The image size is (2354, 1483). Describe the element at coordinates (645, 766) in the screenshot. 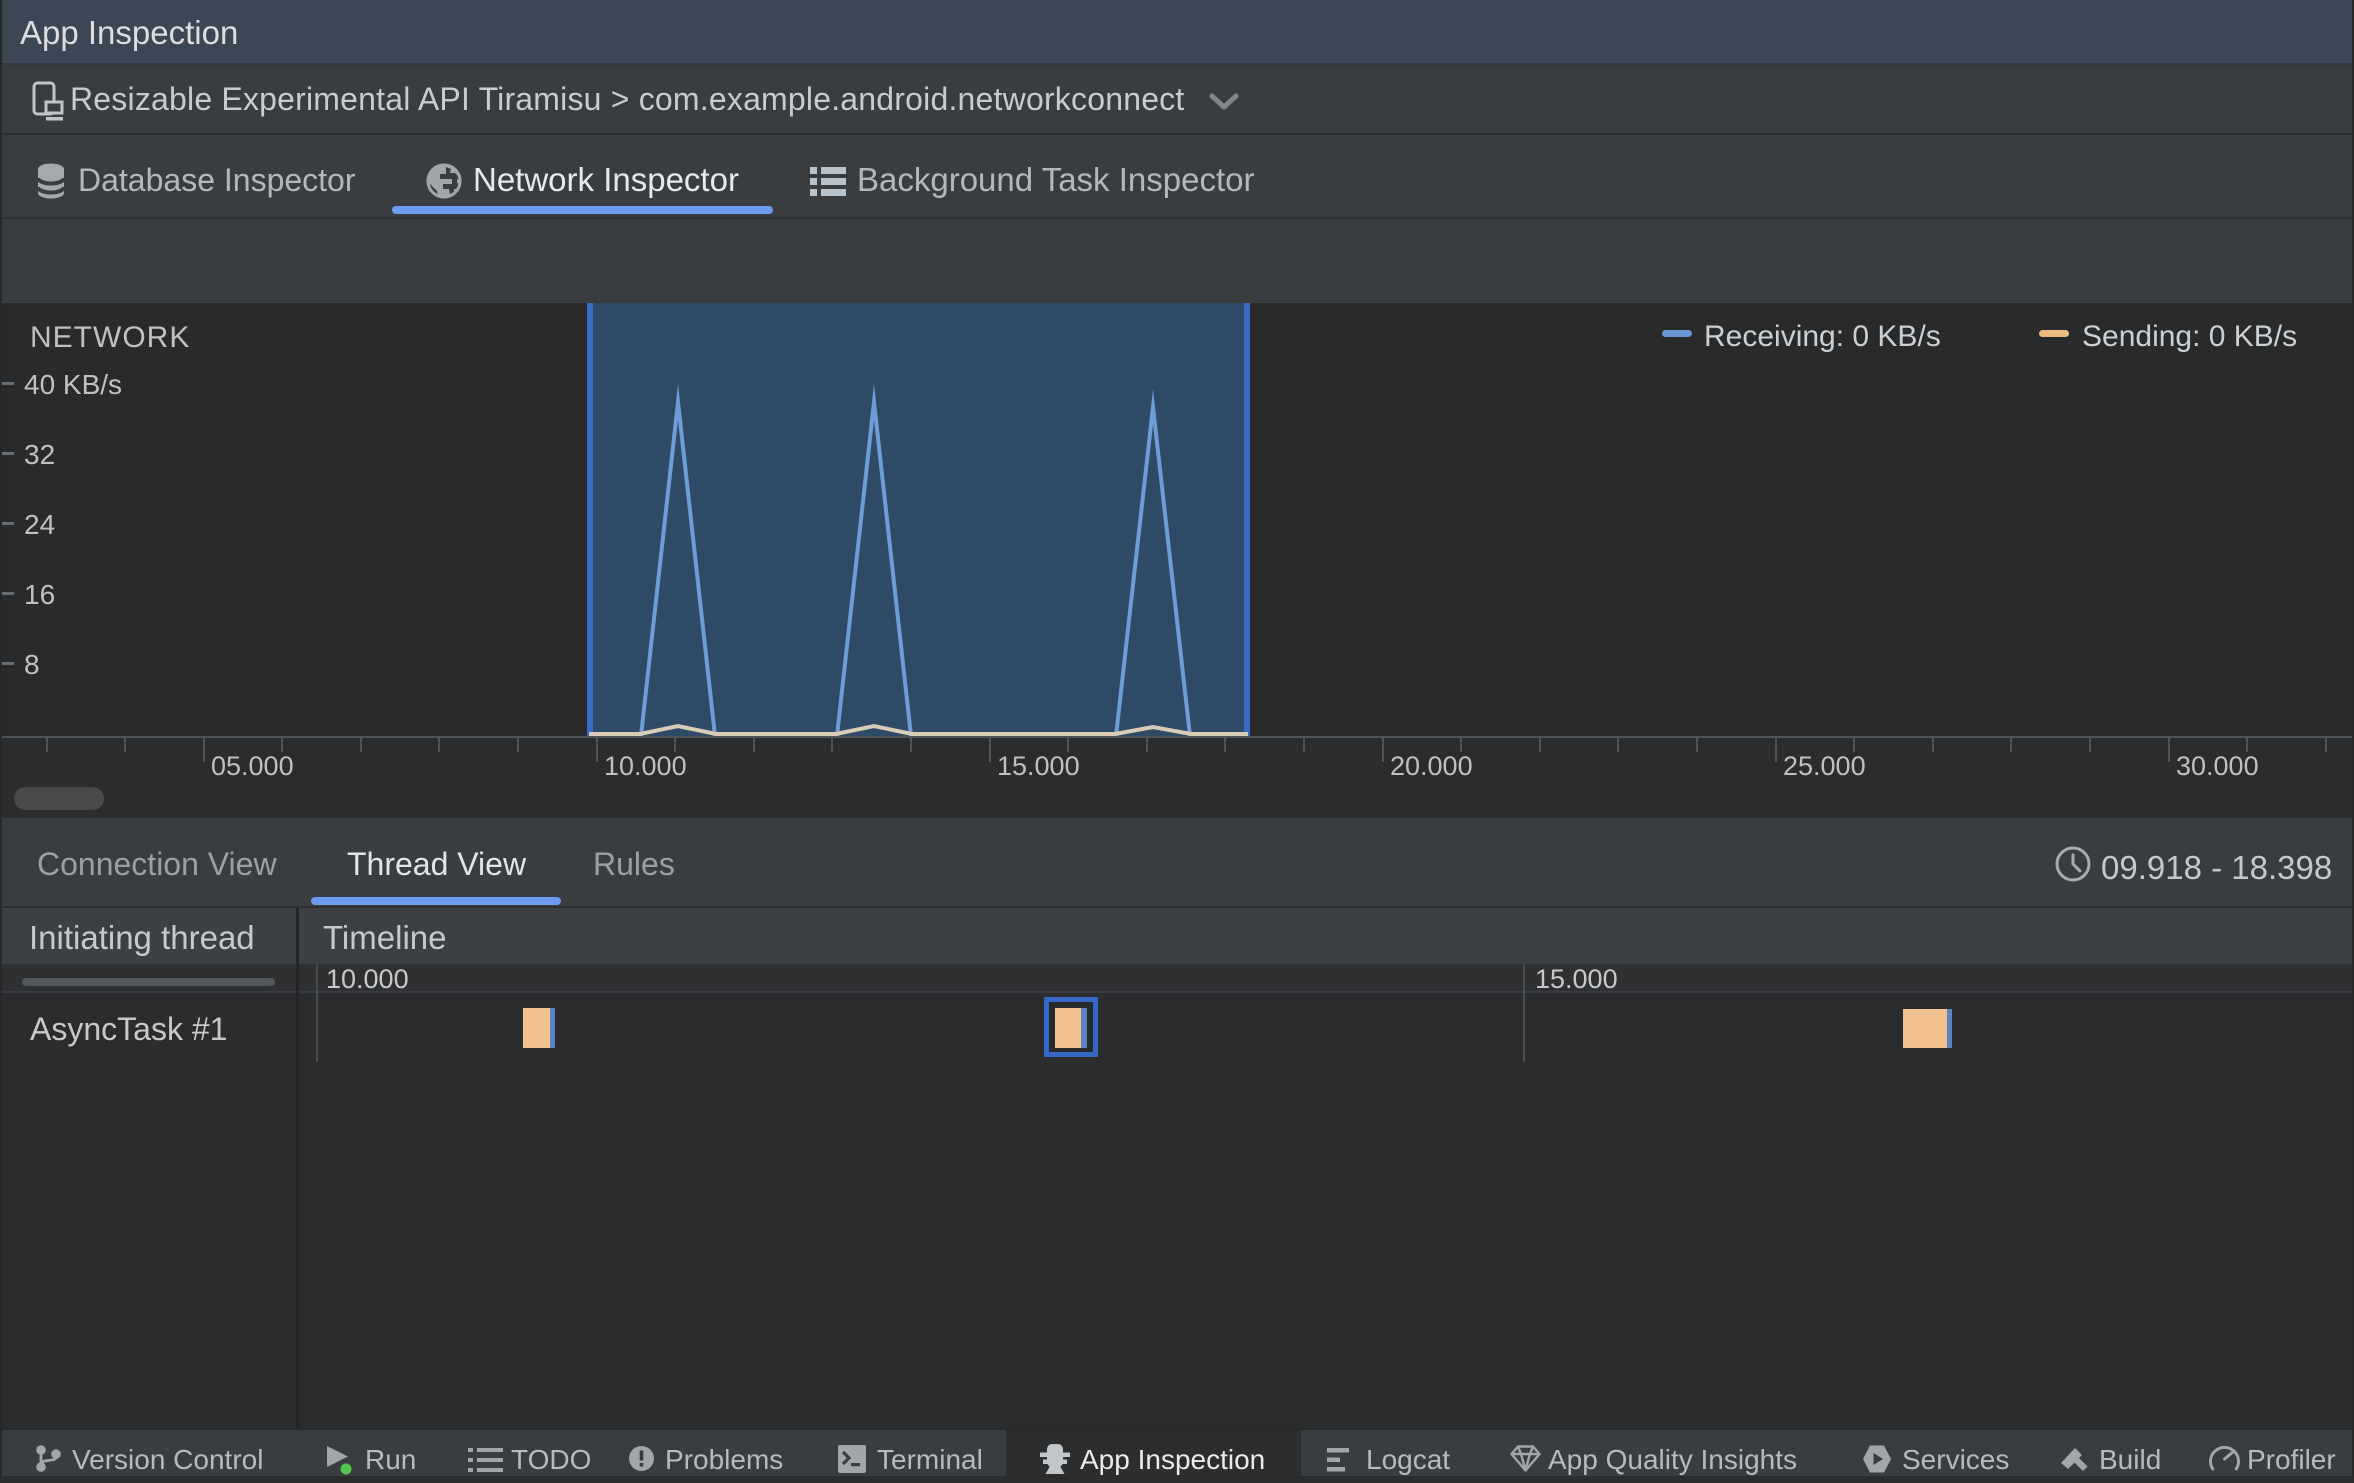

I see `svg-text: 10.000` at that location.